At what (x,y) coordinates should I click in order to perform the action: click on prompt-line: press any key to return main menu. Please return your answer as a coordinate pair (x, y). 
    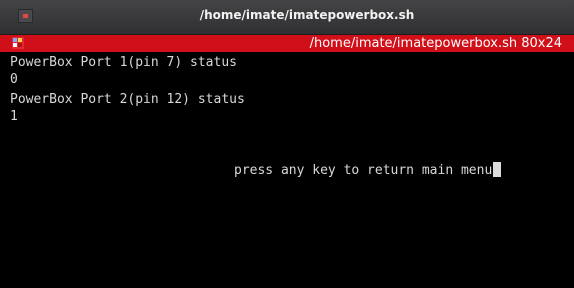
    Looking at the image, I should click on (368, 170).